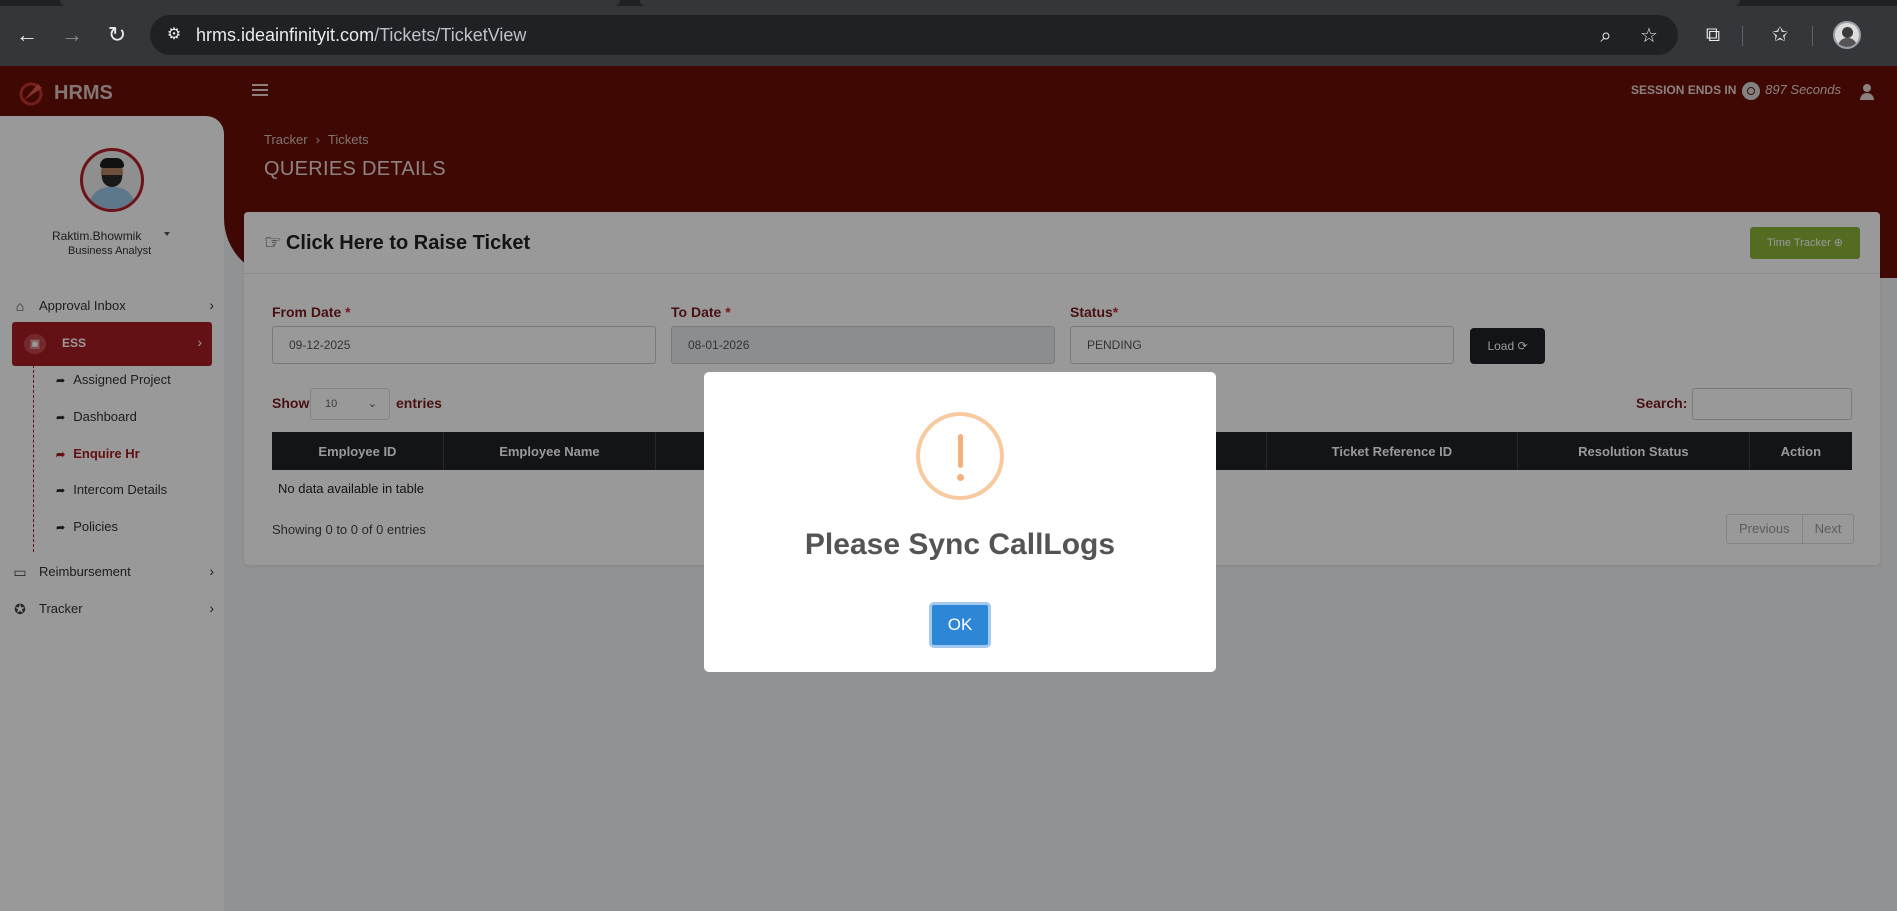 This screenshot has height=911, width=1897. What do you see at coordinates (27, 35) in the screenshot?
I see `back-icon: ←` at bounding box center [27, 35].